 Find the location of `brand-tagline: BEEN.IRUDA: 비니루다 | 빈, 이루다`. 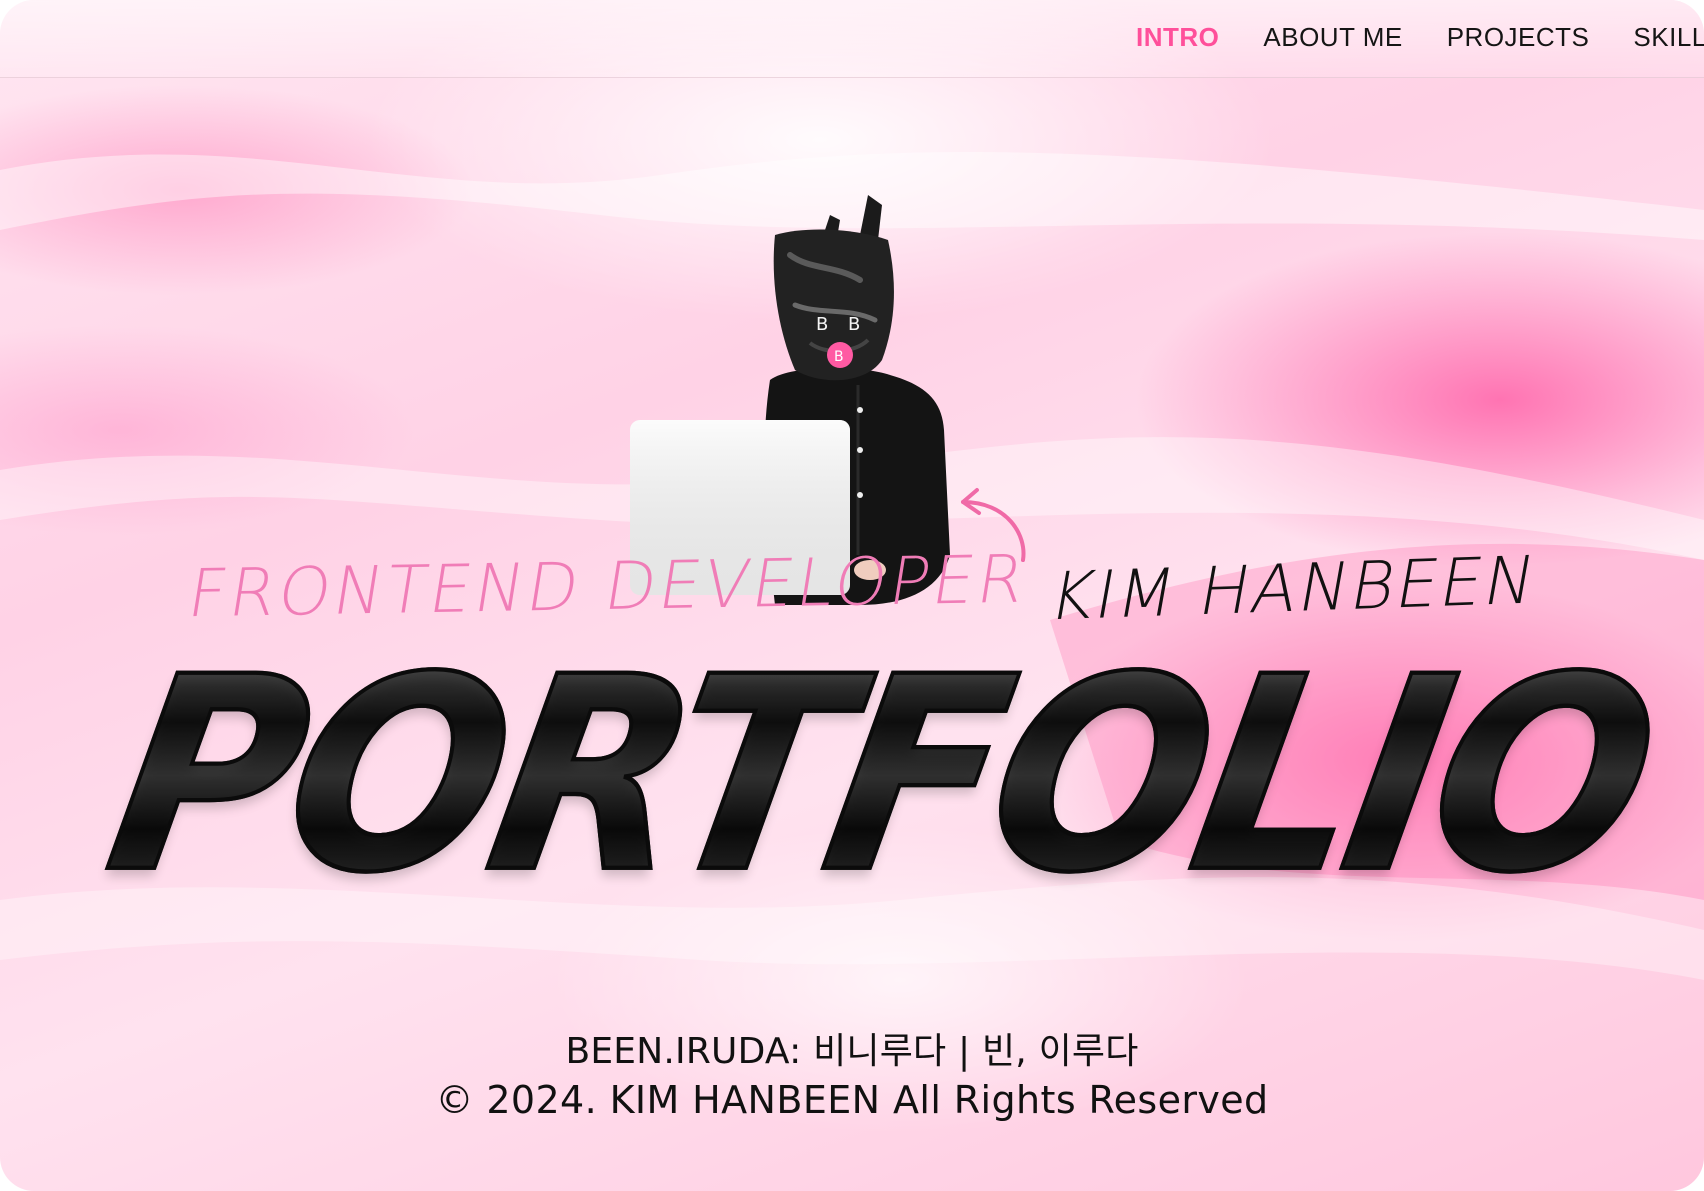

brand-tagline: BEEN.IRUDA: 비니루다 | 빈, 이루다 is located at coordinates (852, 1051).